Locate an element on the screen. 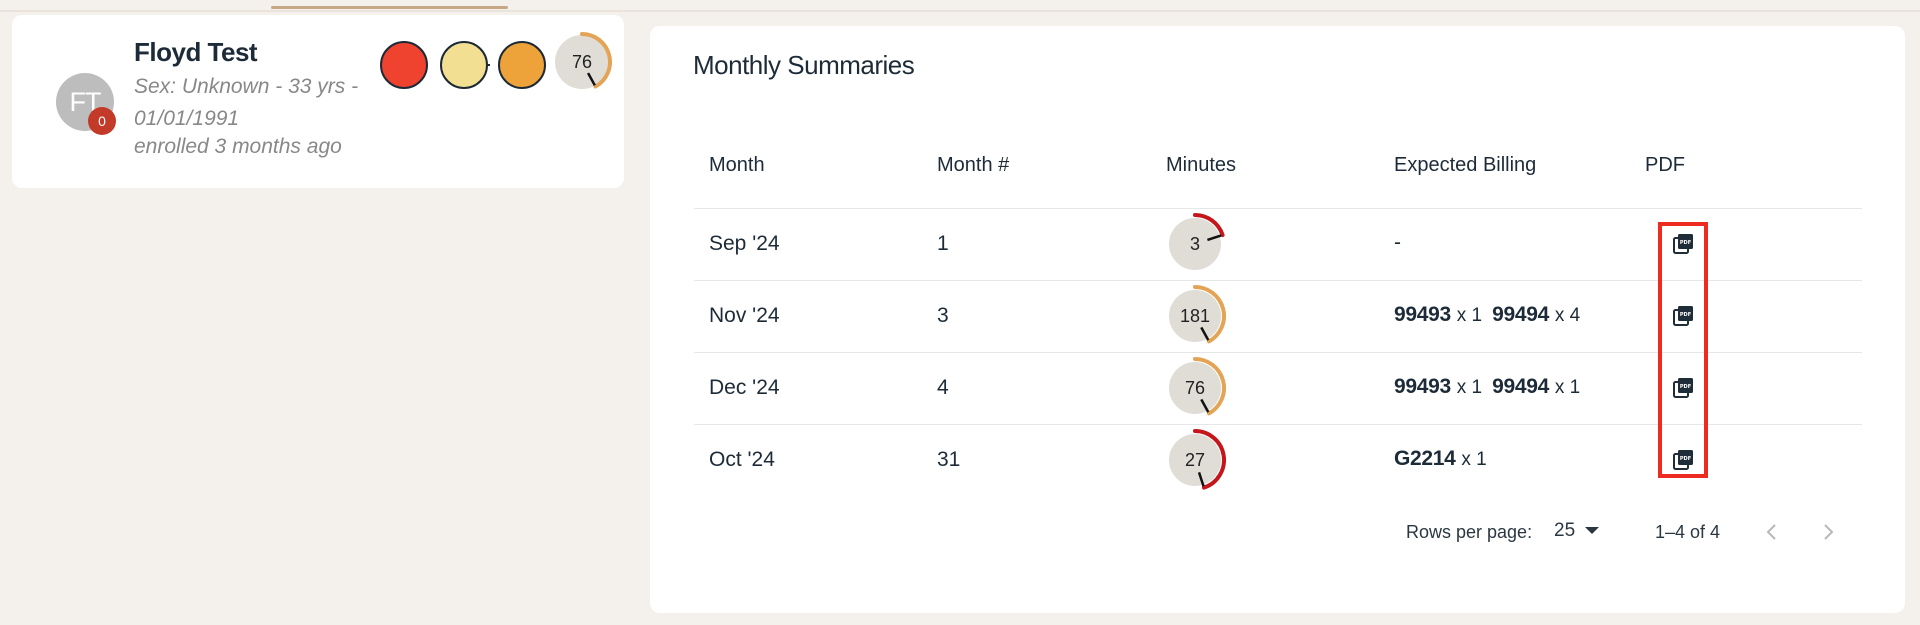 This screenshot has height=625, width=1920. active-tab-indicator is located at coordinates (389, 7).